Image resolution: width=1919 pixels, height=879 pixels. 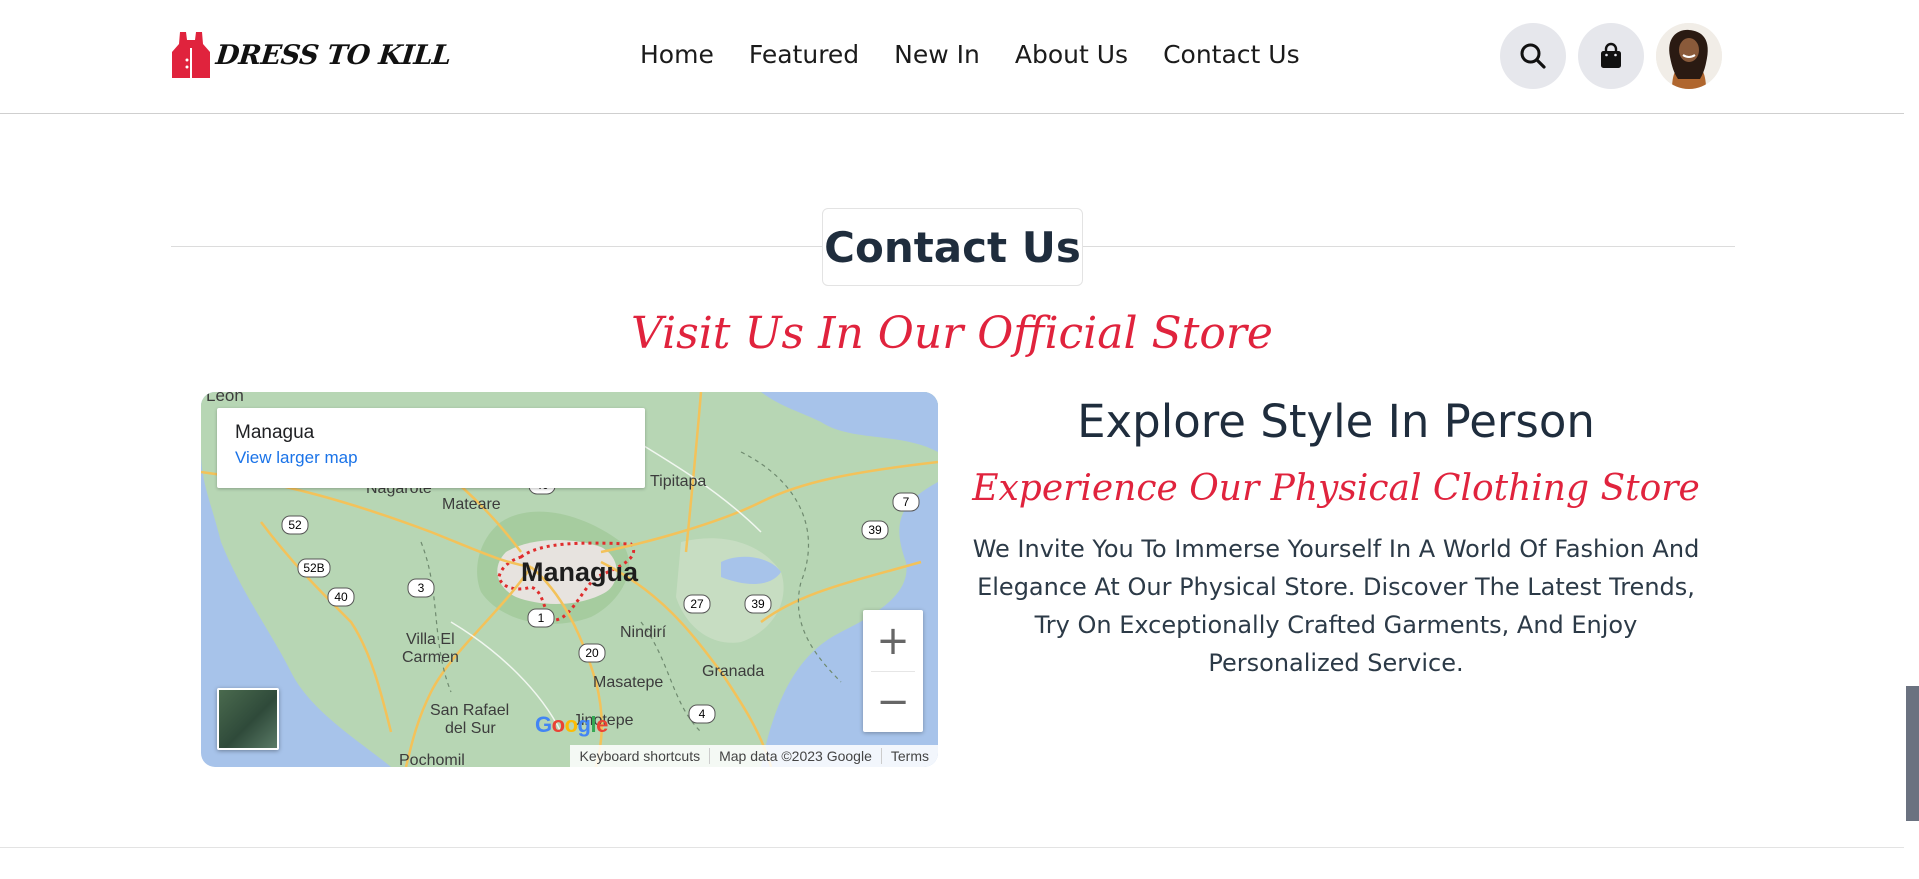 What do you see at coordinates (733, 671) in the screenshot?
I see `svg-text: Granada` at bounding box center [733, 671].